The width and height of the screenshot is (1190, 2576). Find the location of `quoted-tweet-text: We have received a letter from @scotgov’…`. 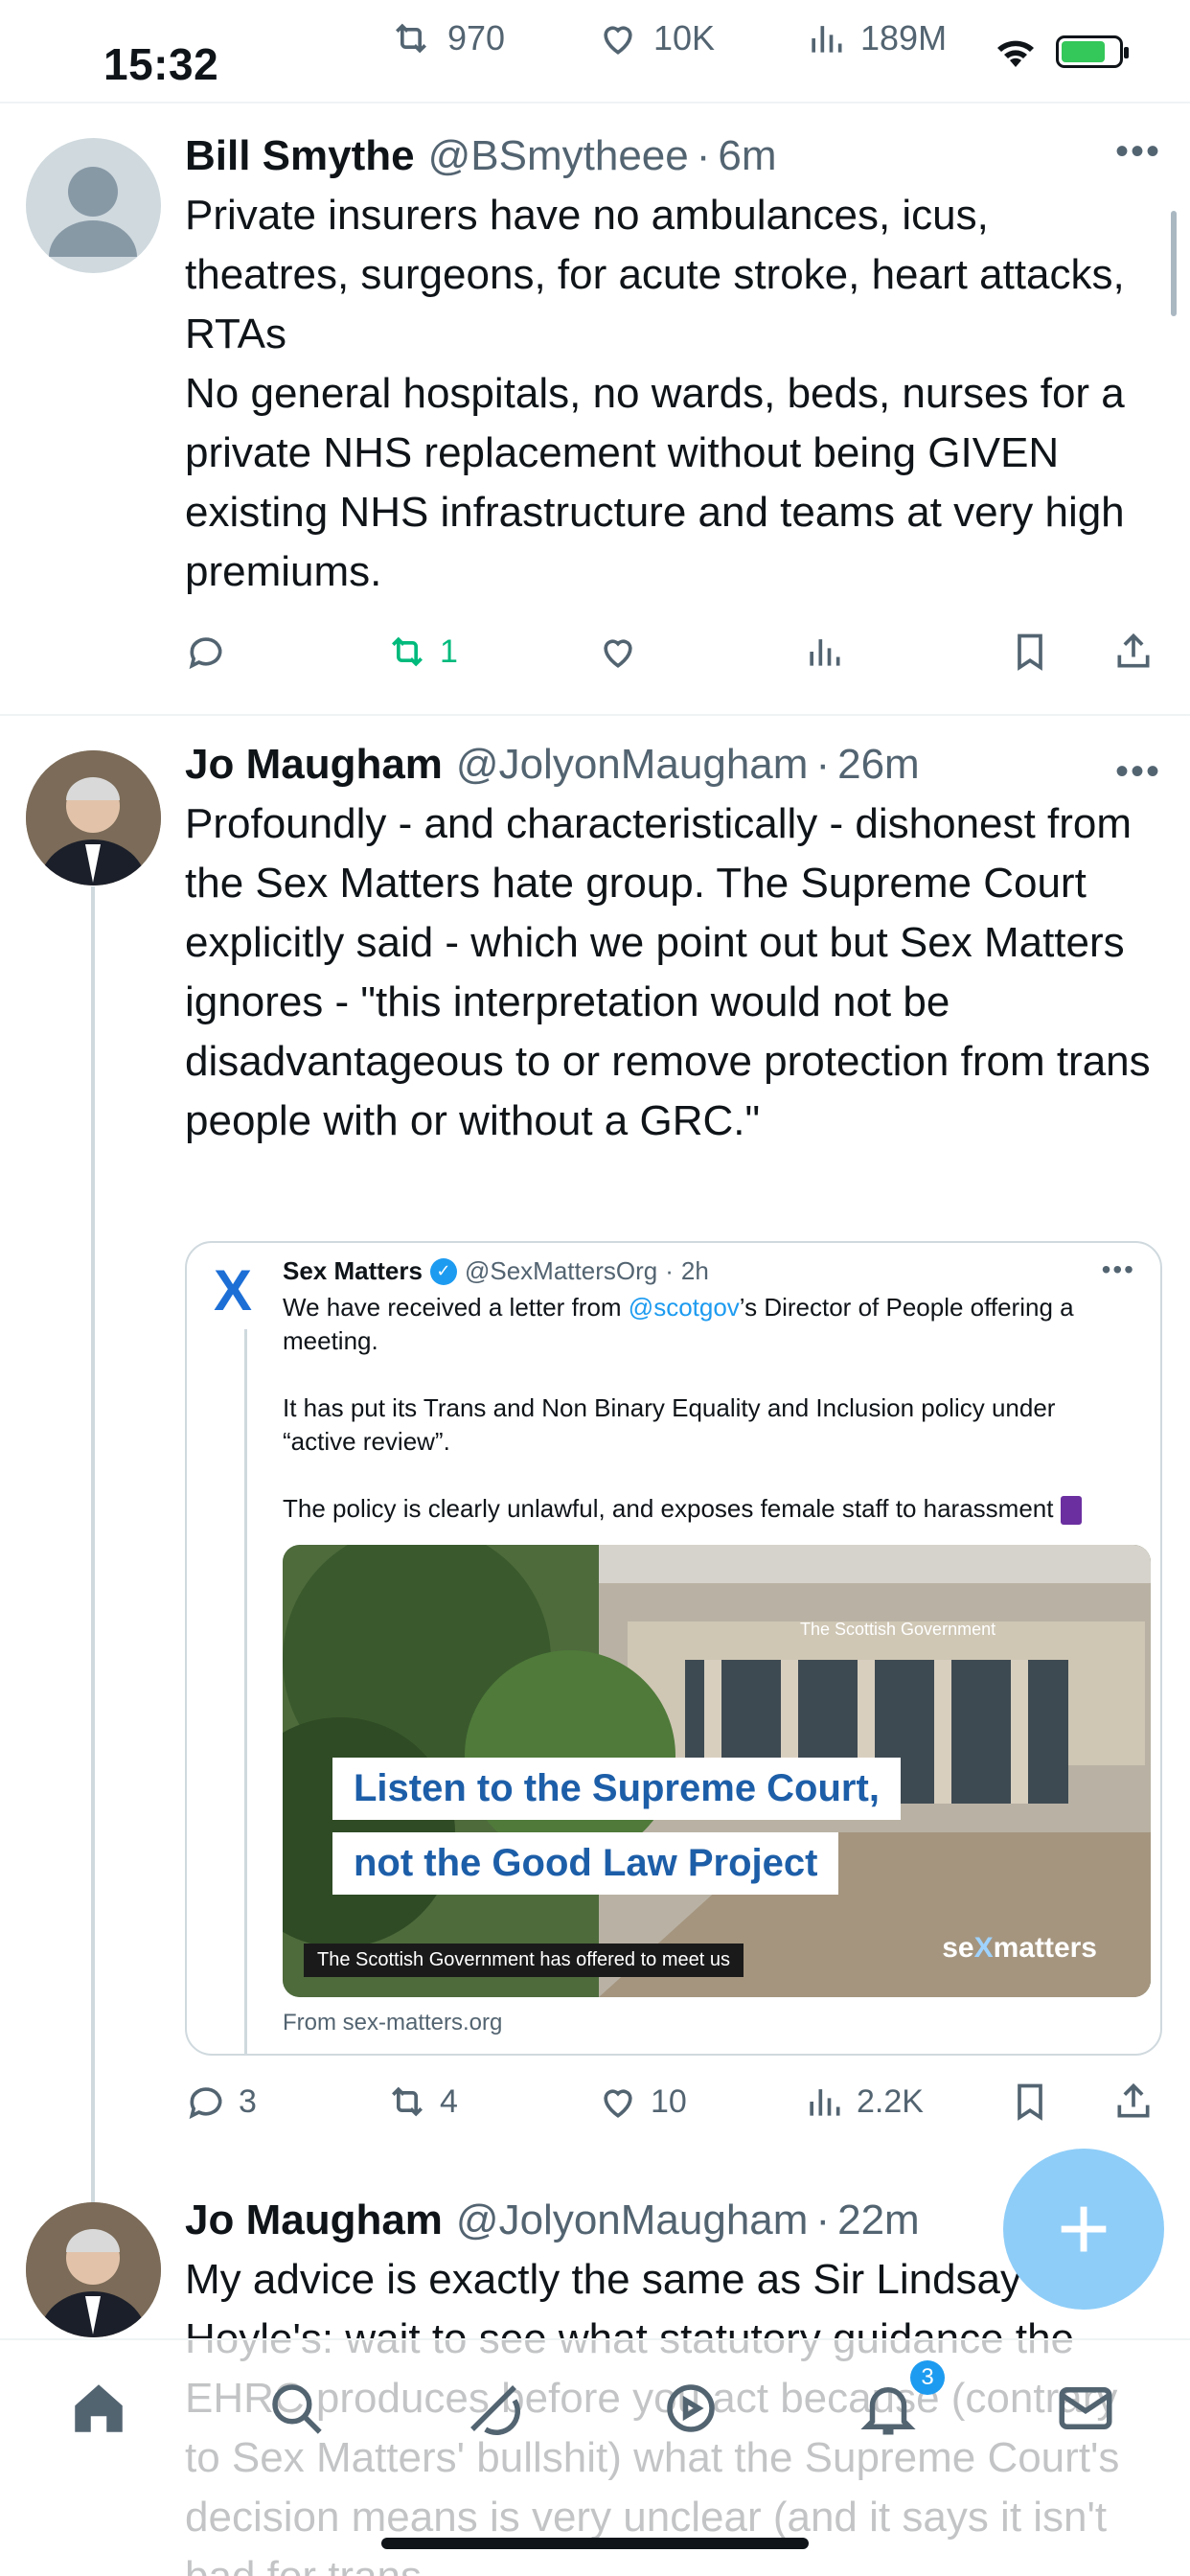

quoted-tweet-text: We have received a letter from @scotgov’… is located at coordinates (708, 1408).